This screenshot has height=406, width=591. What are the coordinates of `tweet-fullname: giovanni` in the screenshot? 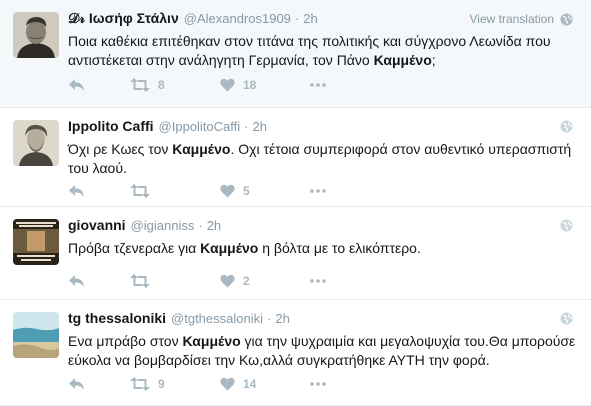 It's located at (97, 225).